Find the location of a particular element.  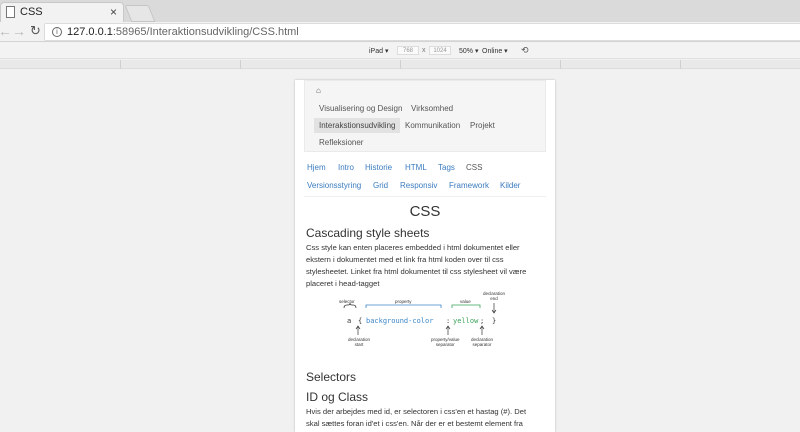

declaration-separator-label: declaration separator is located at coordinates (482, 342).